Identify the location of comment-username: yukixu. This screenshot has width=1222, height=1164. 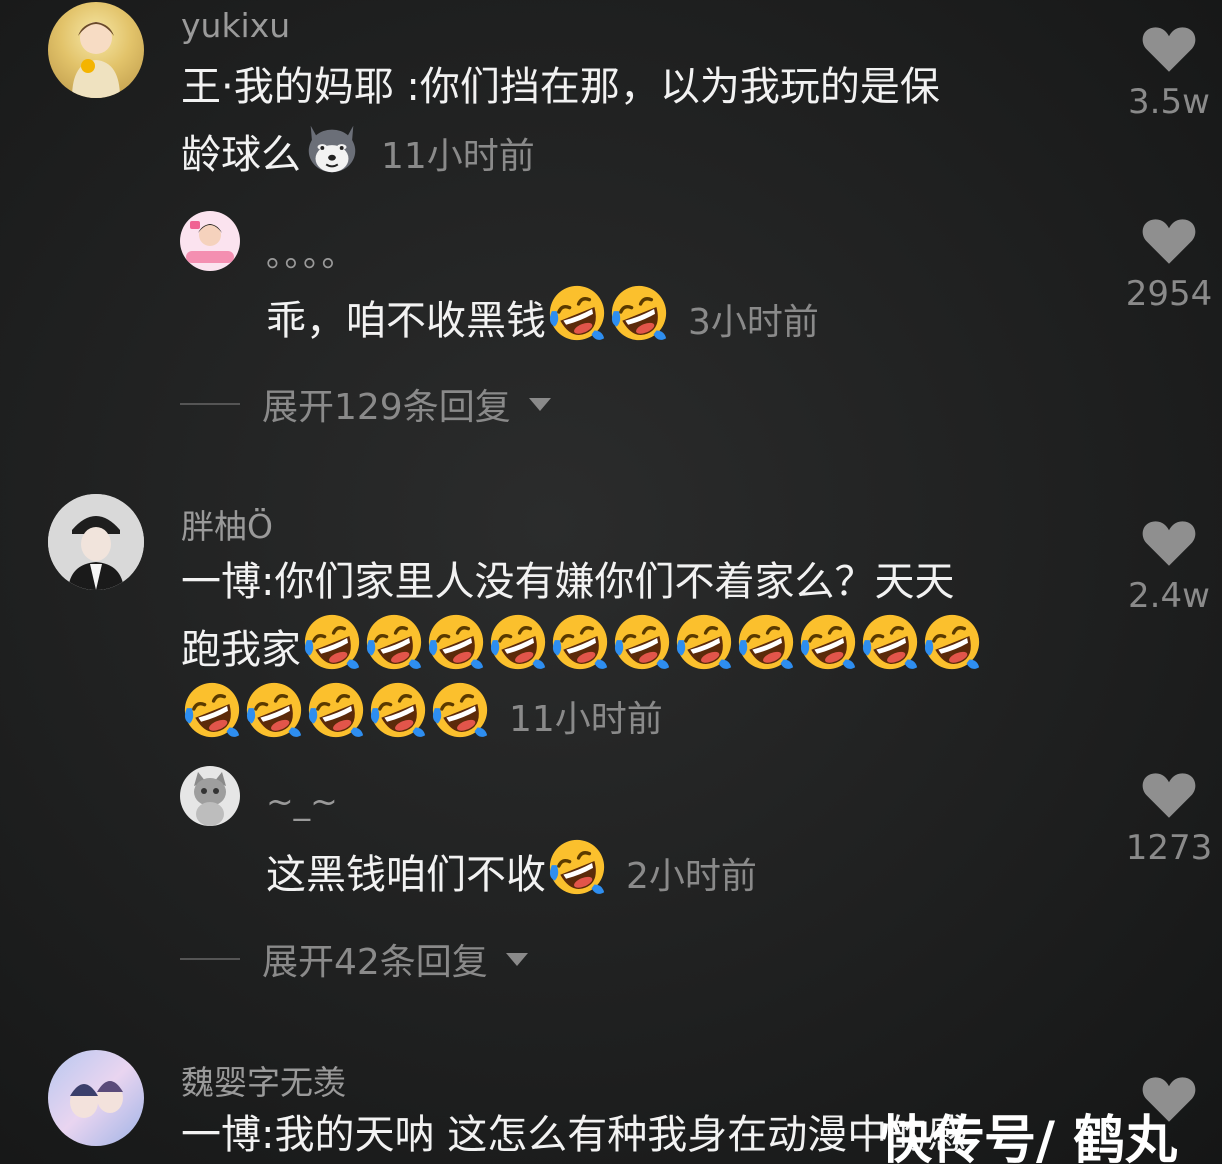
(235, 25).